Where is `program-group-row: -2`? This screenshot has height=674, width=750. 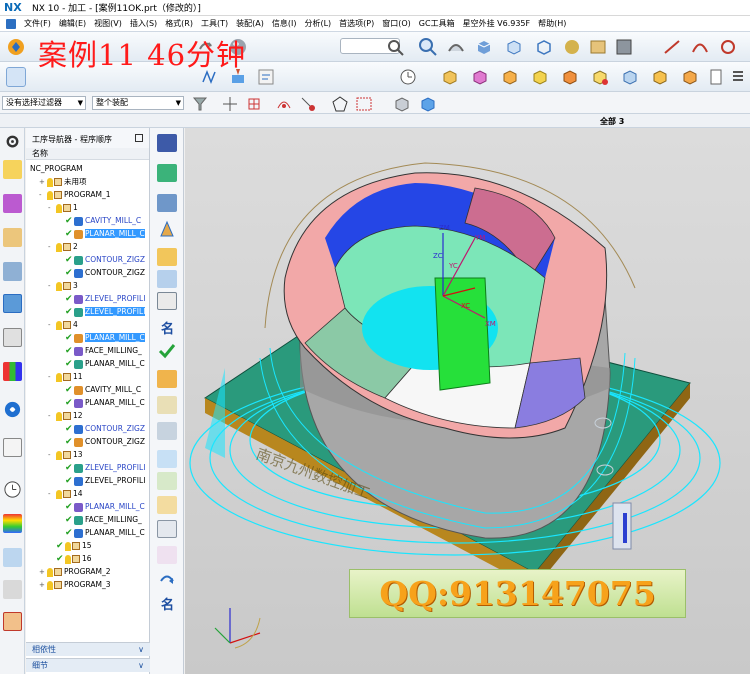 program-group-row: -2 is located at coordinates (87, 246).